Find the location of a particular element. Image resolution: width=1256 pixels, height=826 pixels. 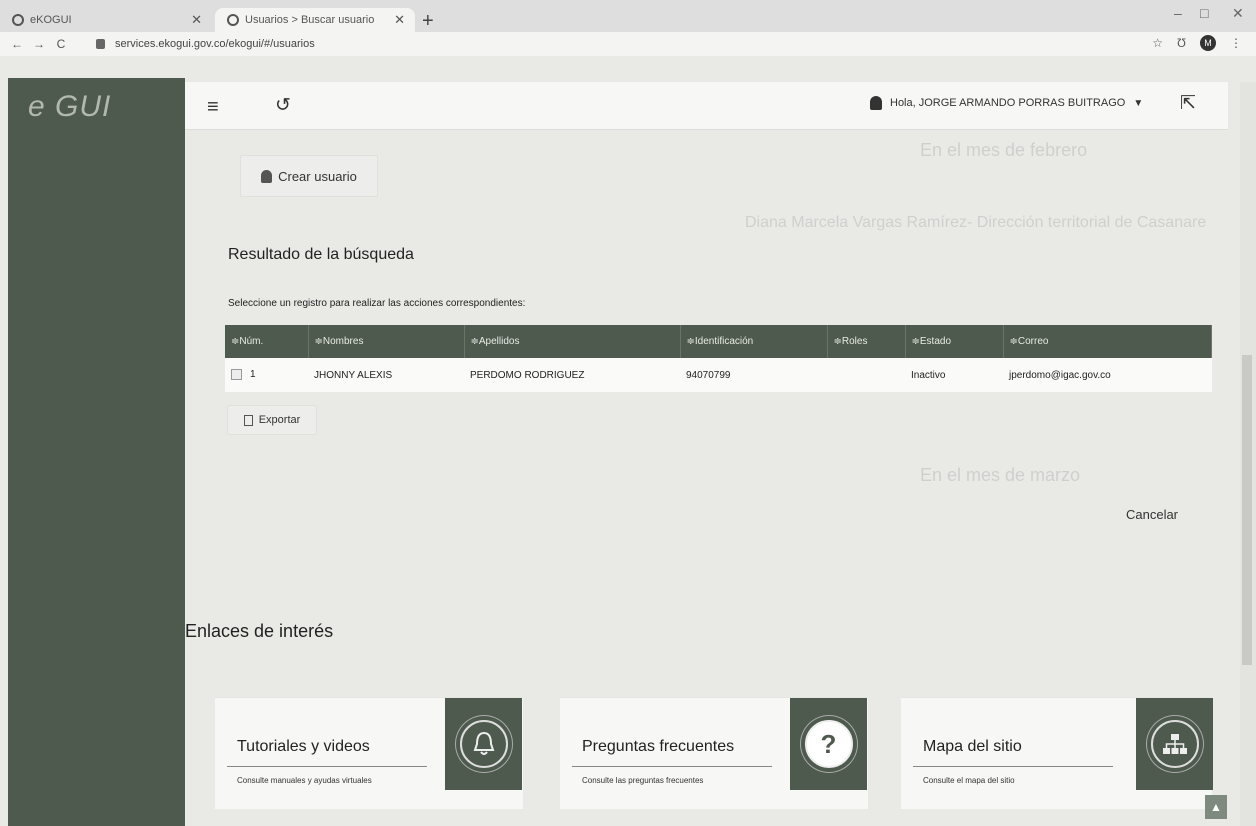

background-text: En el mes de febrero is located at coordinates (1004, 150).